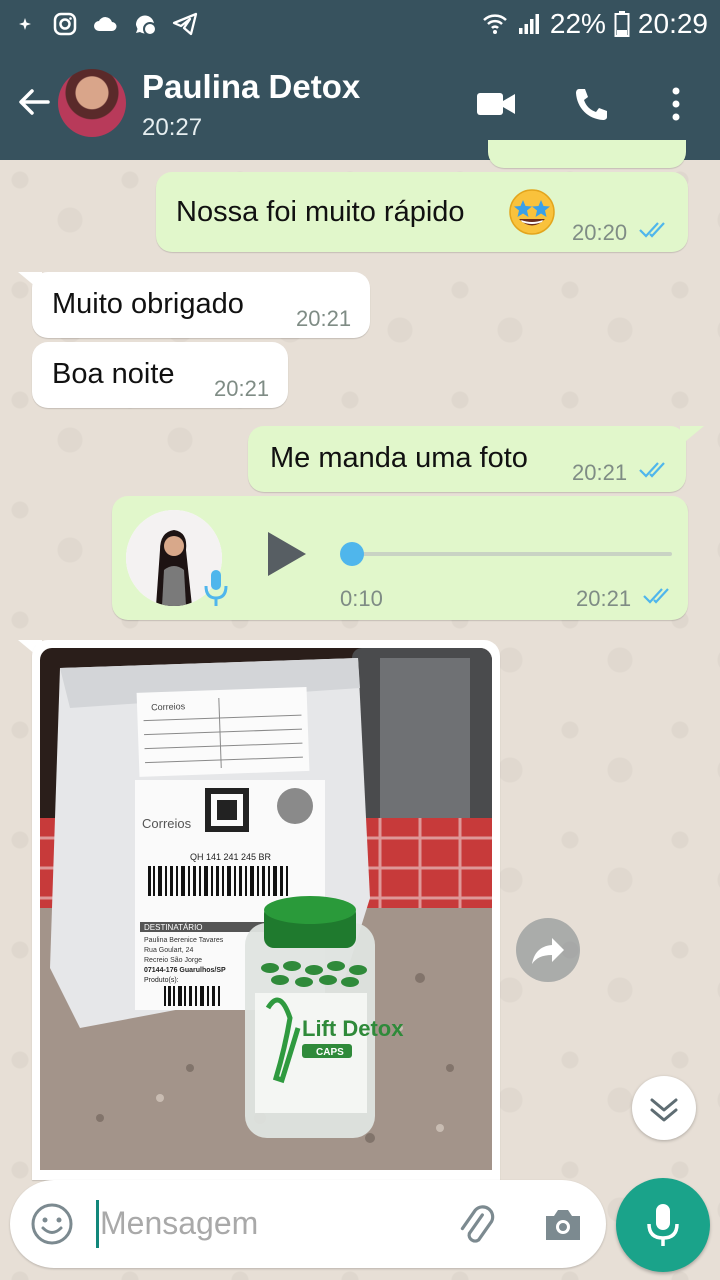 The width and height of the screenshot is (720, 1280). Describe the element at coordinates (173, 927) in the screenshot. I see `recipient-header: DESTINATÁRIO` at that location.